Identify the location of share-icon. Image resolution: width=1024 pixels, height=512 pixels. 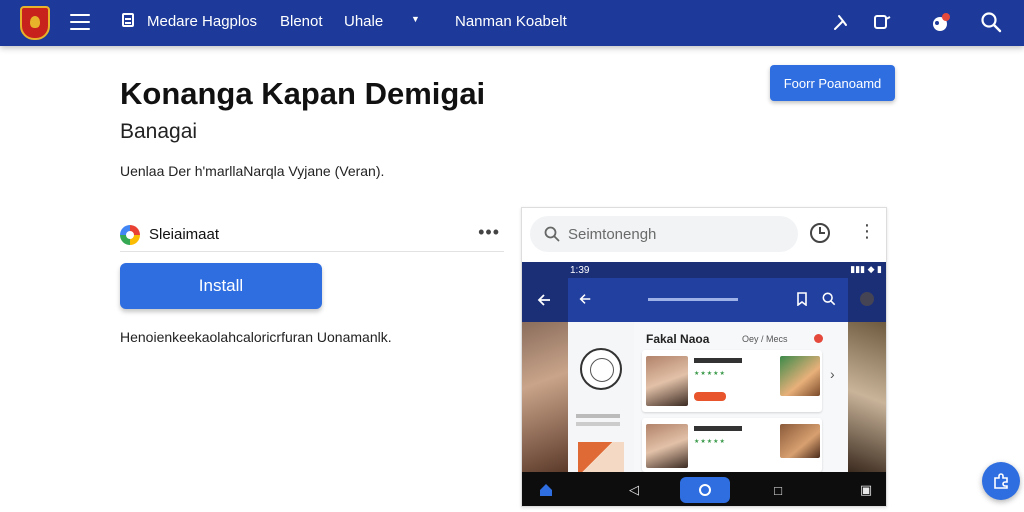
(840, 22).